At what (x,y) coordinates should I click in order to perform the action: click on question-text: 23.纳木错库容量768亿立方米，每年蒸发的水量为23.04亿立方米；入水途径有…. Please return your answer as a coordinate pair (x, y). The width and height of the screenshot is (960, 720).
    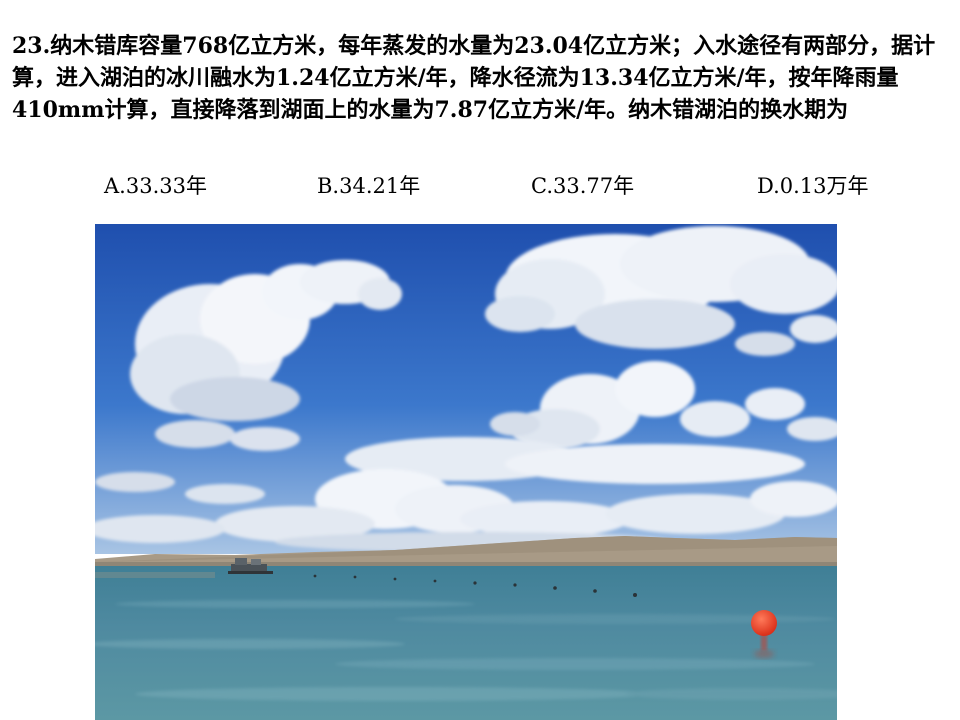
    Looking at the image, I should click on (474, 78).